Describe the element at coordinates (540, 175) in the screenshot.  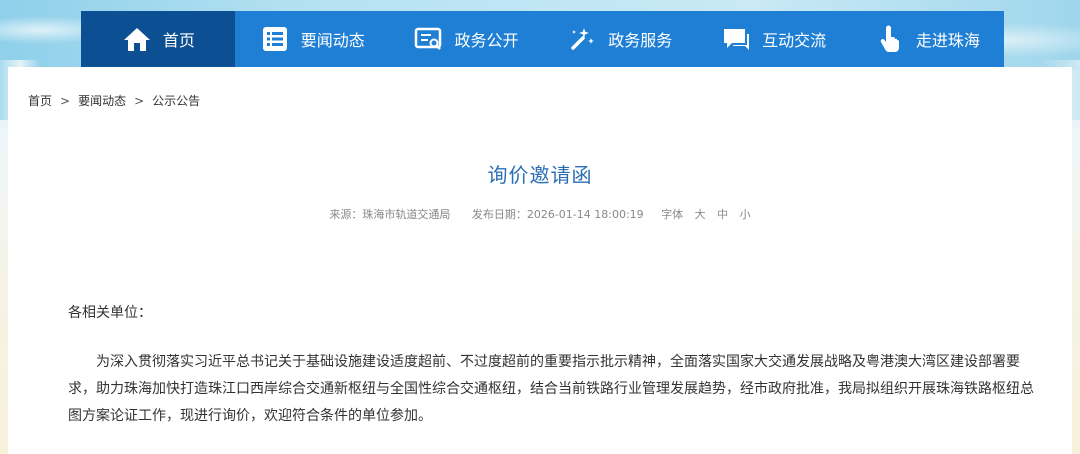
I see `article-title: 询价邀请函` at that location.